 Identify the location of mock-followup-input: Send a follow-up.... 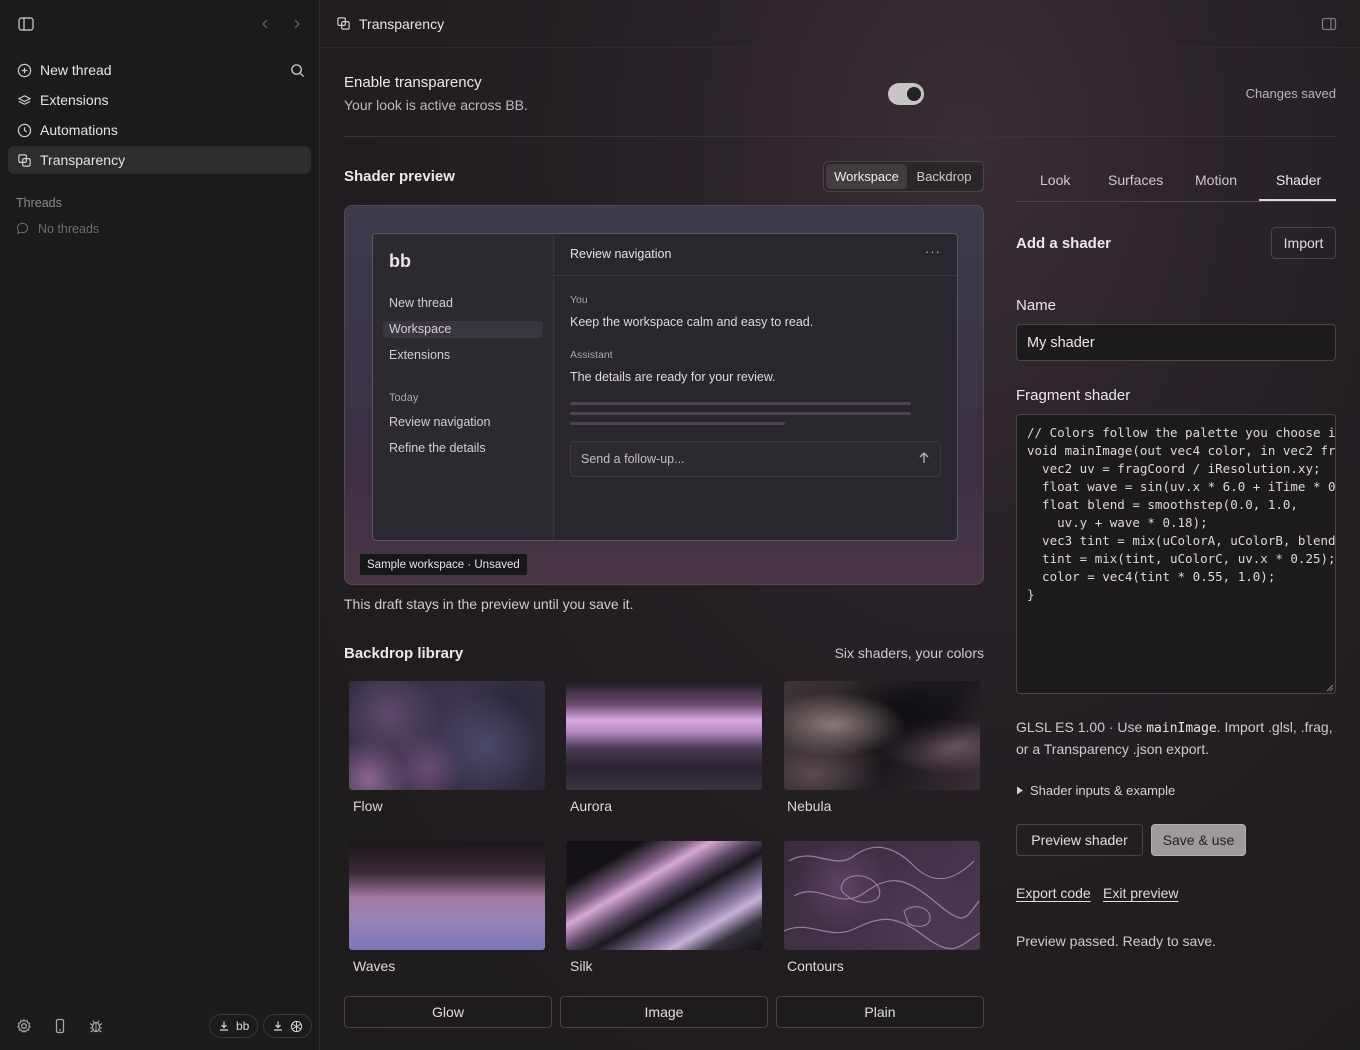
(755, 459).